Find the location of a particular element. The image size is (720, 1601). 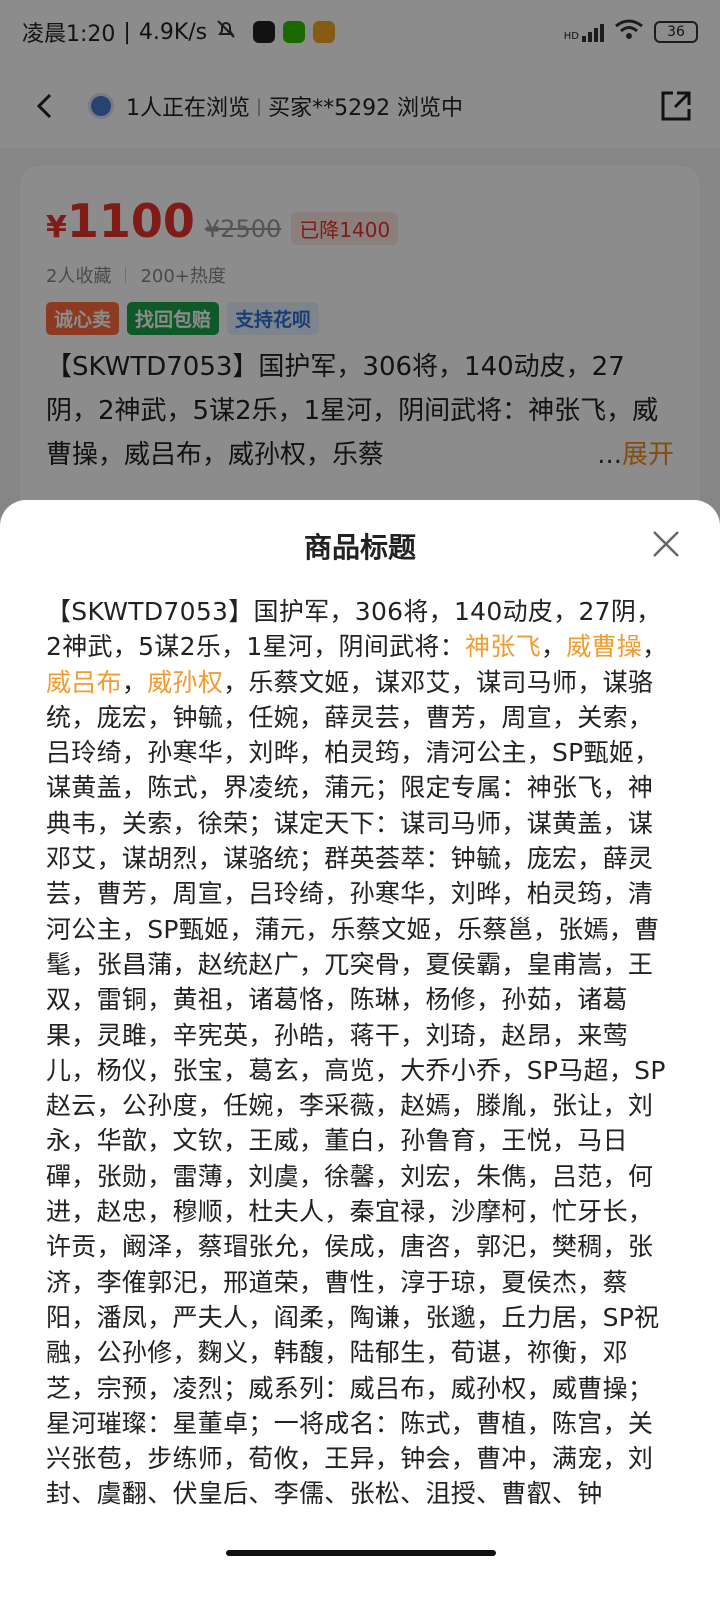

home-indicator is located at coordinates (361, 1553).